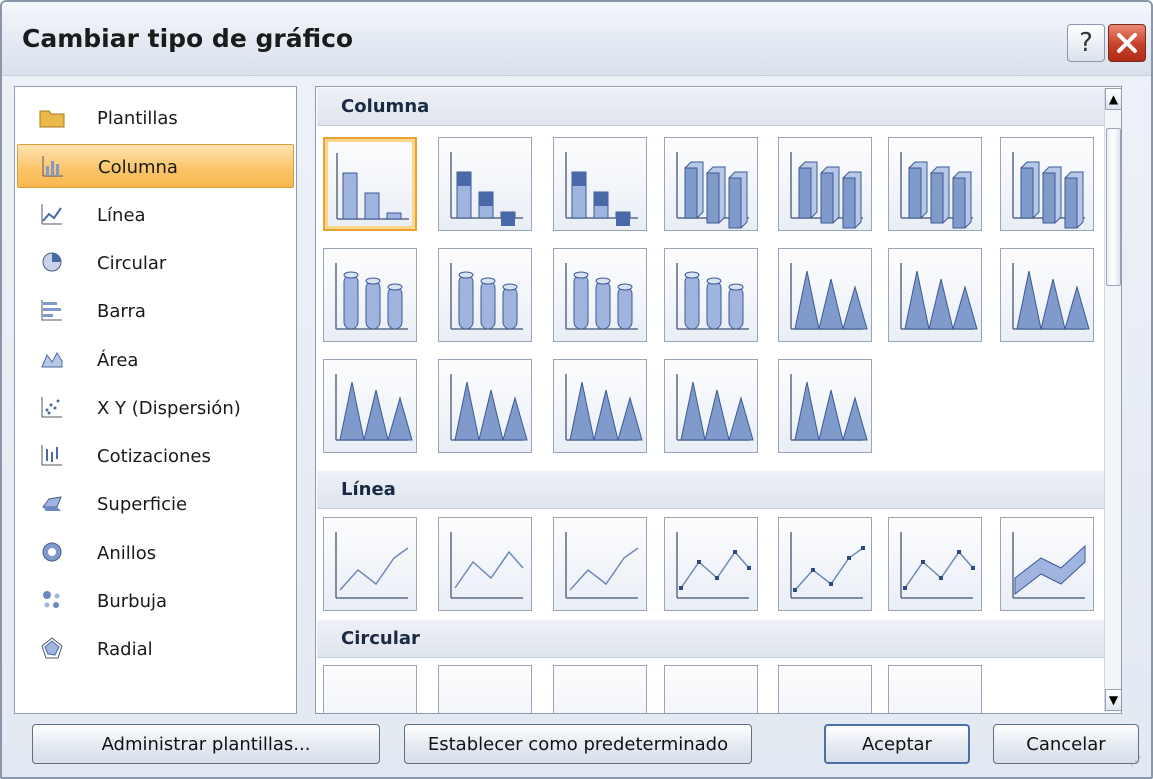  Describe the element at coordinates (155, 601) in the screenshot. I see `category-item-10: Burbuja` at that location.